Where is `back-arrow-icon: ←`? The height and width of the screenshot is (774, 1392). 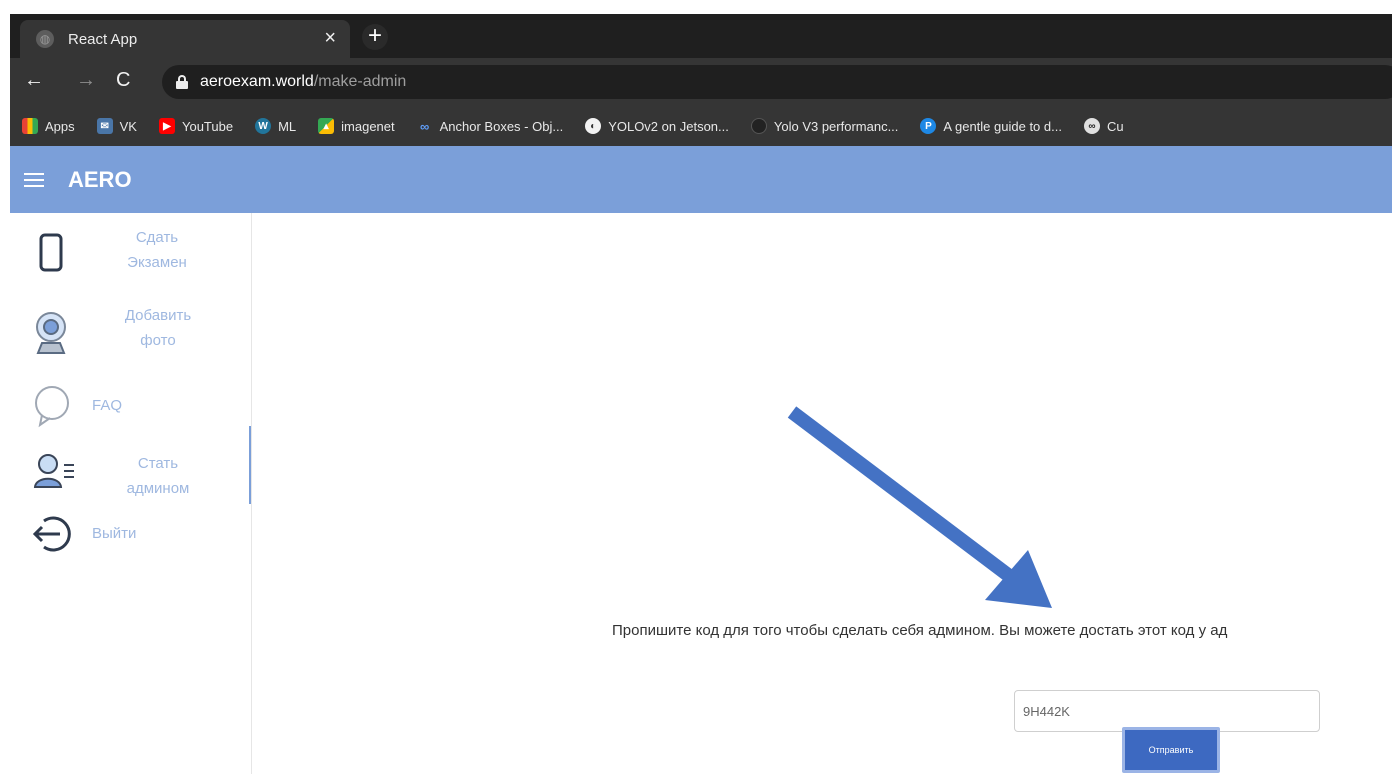
back-arrow-icon: ← is located at coordinates (34, 80).